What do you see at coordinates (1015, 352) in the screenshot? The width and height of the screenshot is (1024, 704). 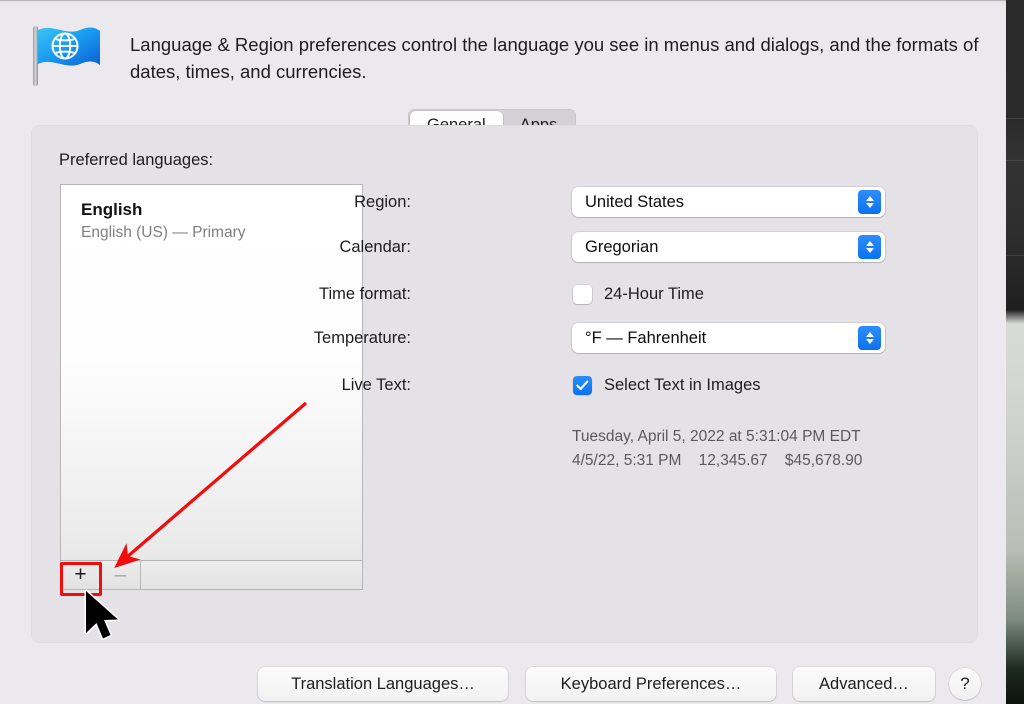 I see `desktop-background-strip` at bounding box center [1015, 352].